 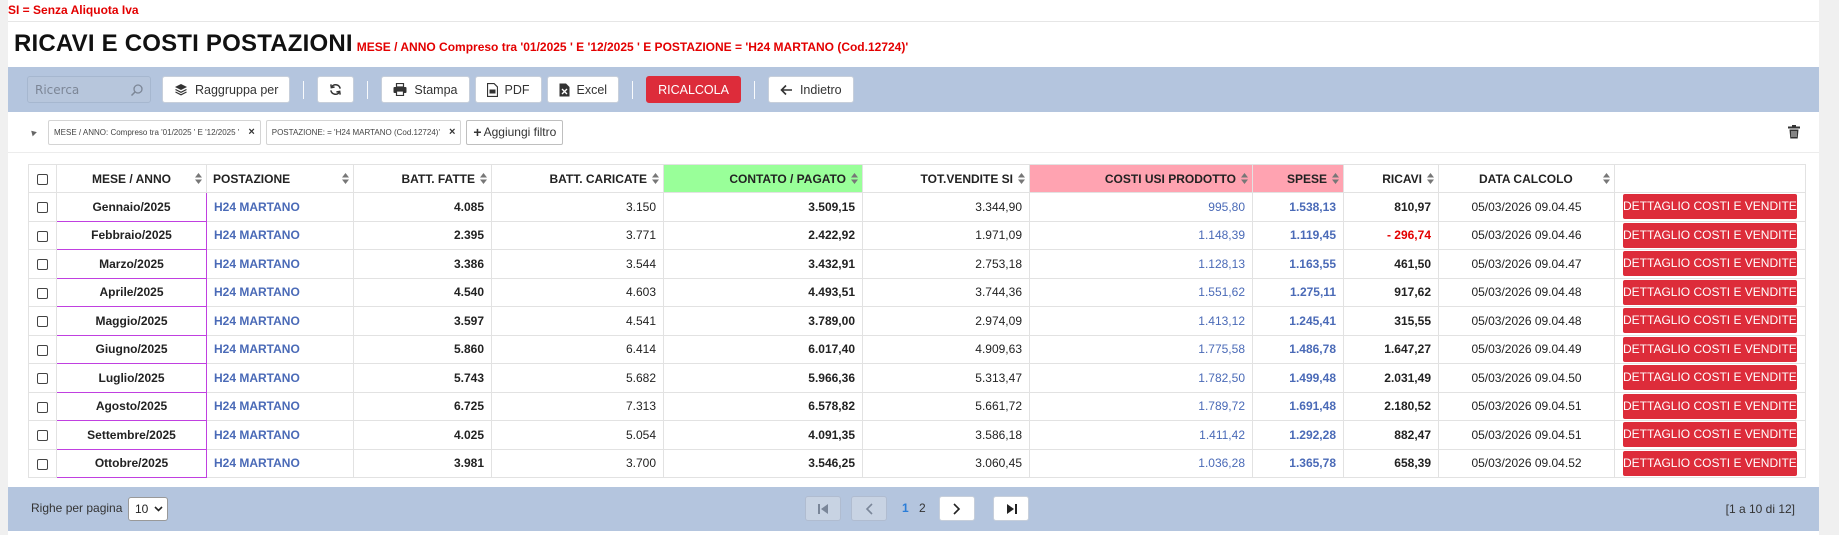 What do you see at coordinates (1298, 378) in the screenshot?
I see `cell-spese: 1.499,48` at bounding box center [1298, 378].